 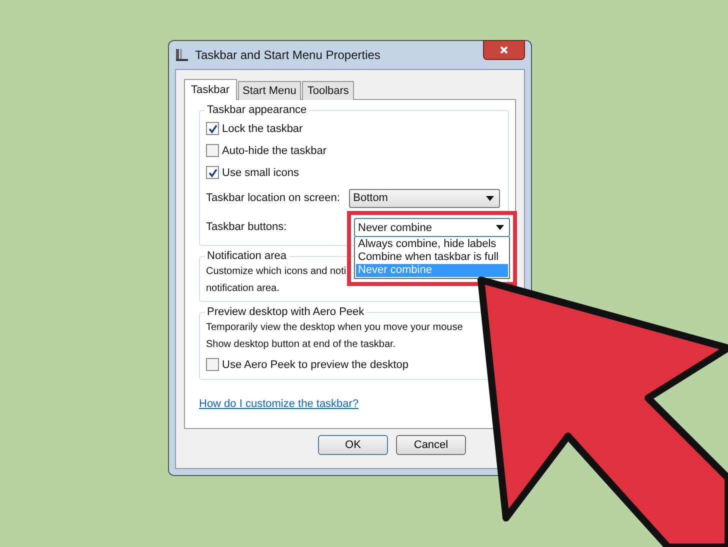 What do you see at coordinates (432, 257) in the screenshot?
I see `dropdown-option: Combine when taskbar is full` at bounding box center [432, 257].